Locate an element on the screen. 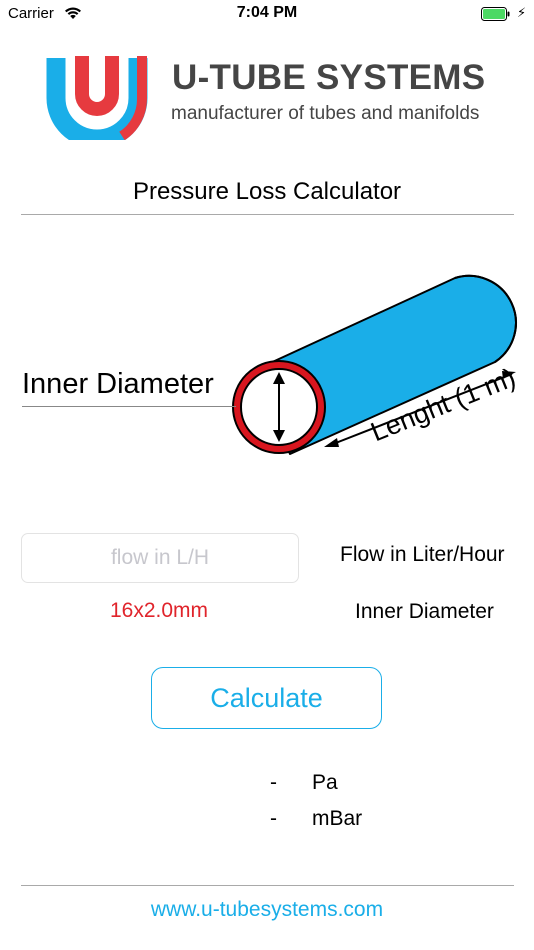  charging-bolt-icon: ⚡ is located at coordinates (522, 12).